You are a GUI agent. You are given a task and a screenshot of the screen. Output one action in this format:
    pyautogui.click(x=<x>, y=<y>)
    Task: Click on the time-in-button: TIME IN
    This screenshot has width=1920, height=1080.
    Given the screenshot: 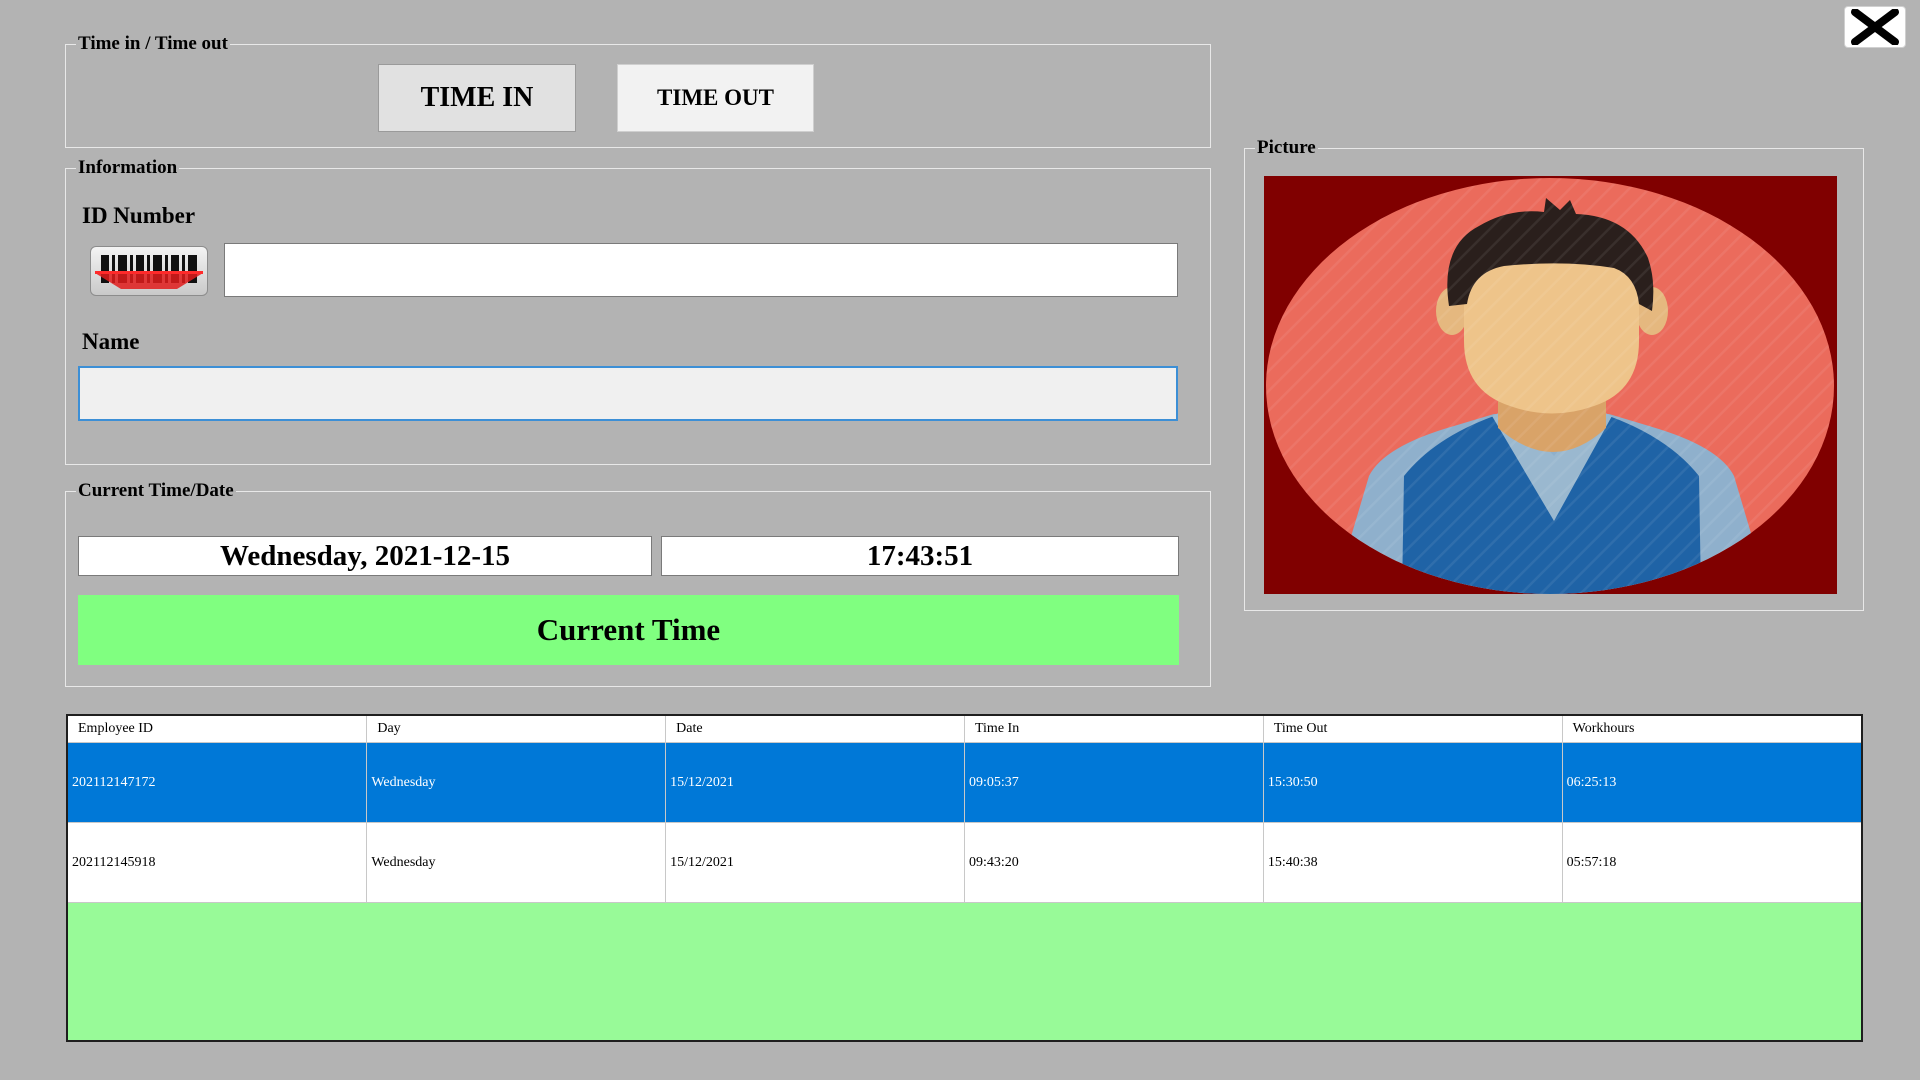 What is the action you would take?
    pyautogui.click(x=477, y=98)
    